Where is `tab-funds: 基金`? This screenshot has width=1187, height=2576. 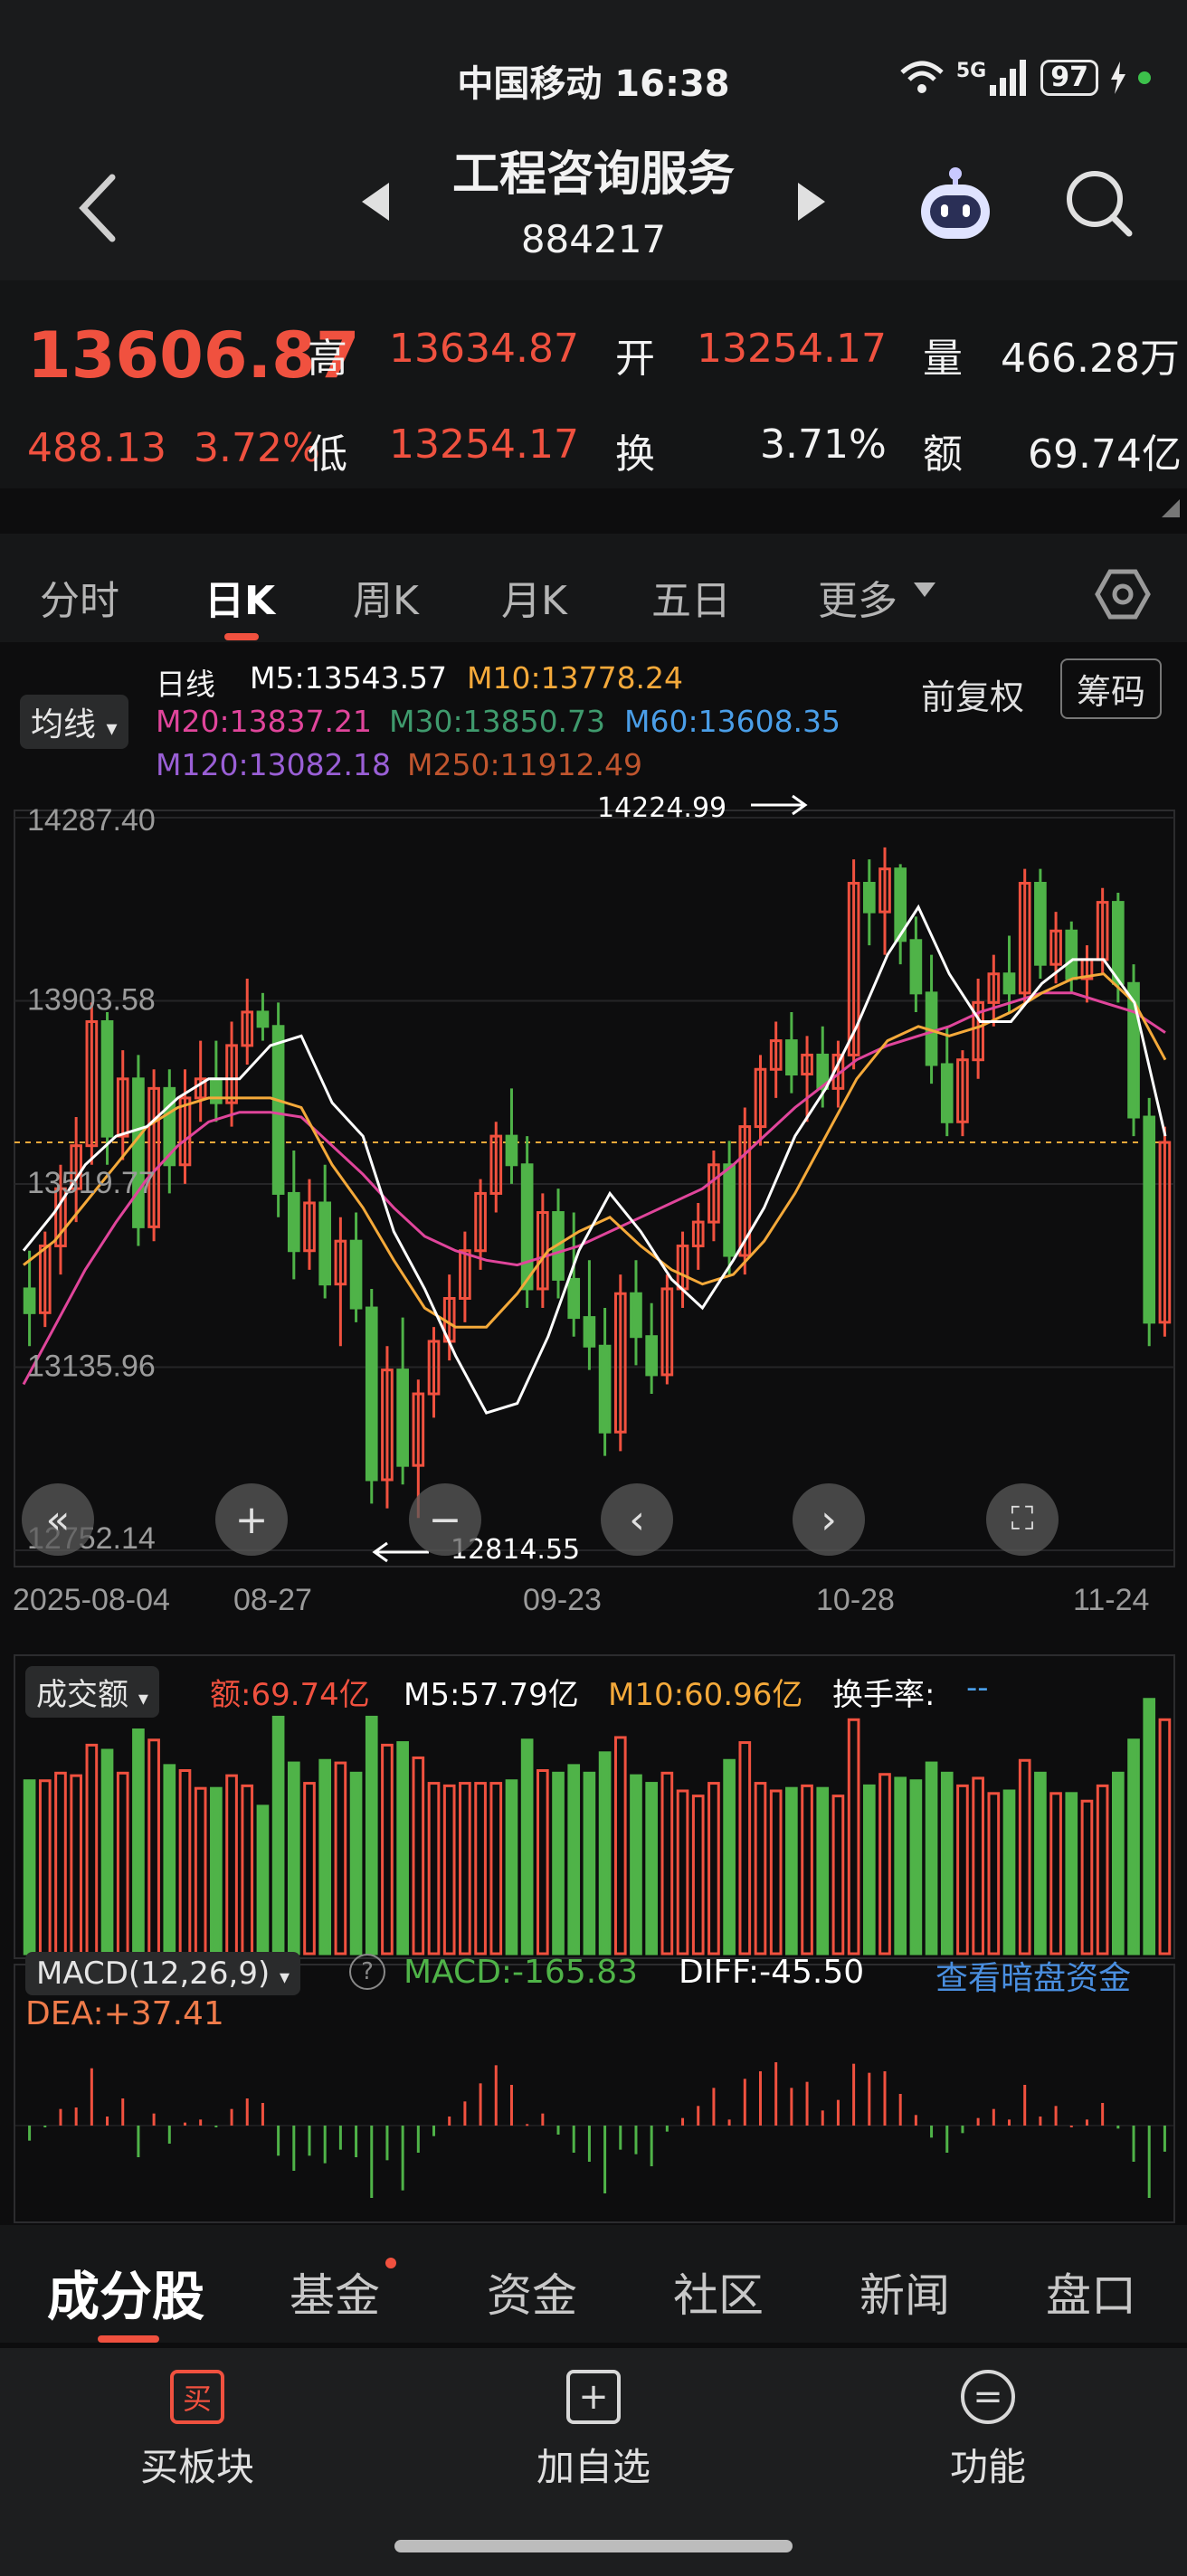
tab-funds: 基金 is located at coordinates (335, 2292).